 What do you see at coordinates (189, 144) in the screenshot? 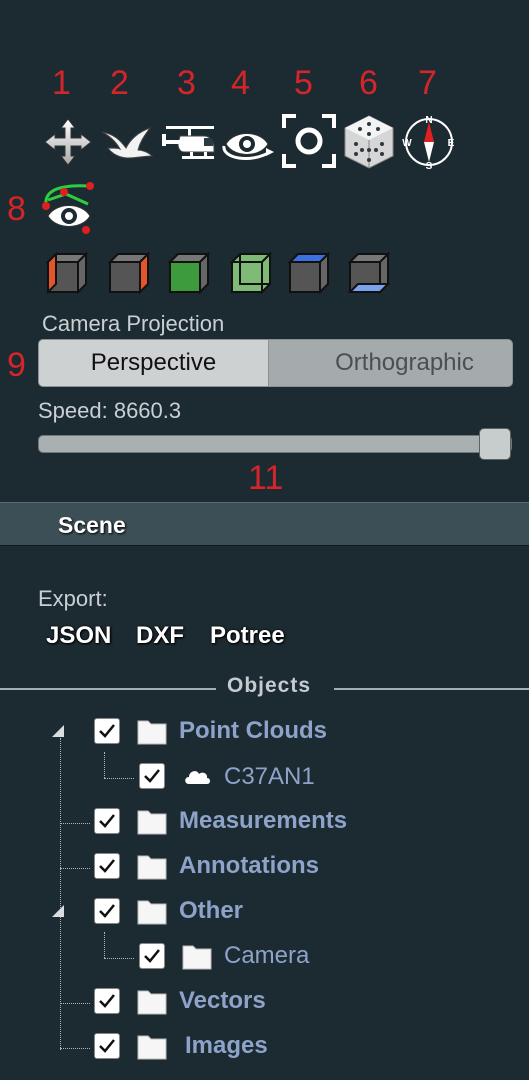
I see `helicopter-controls-icon` at bounding box center [189, 144].